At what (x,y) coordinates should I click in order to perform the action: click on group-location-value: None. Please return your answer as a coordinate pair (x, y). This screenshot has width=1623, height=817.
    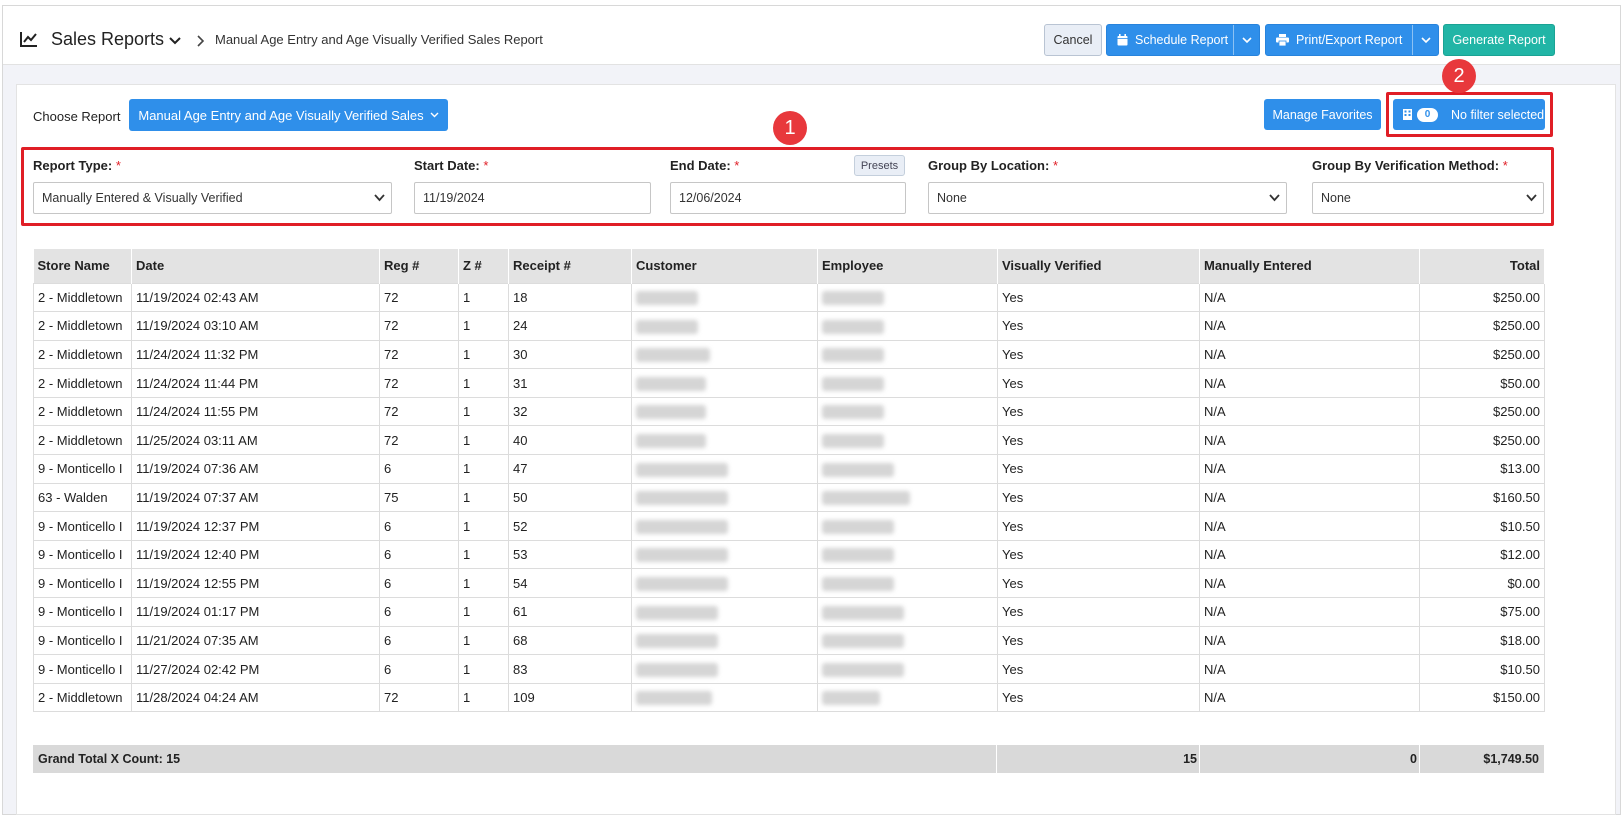
    Looking at the image, I should click on (952, 198).